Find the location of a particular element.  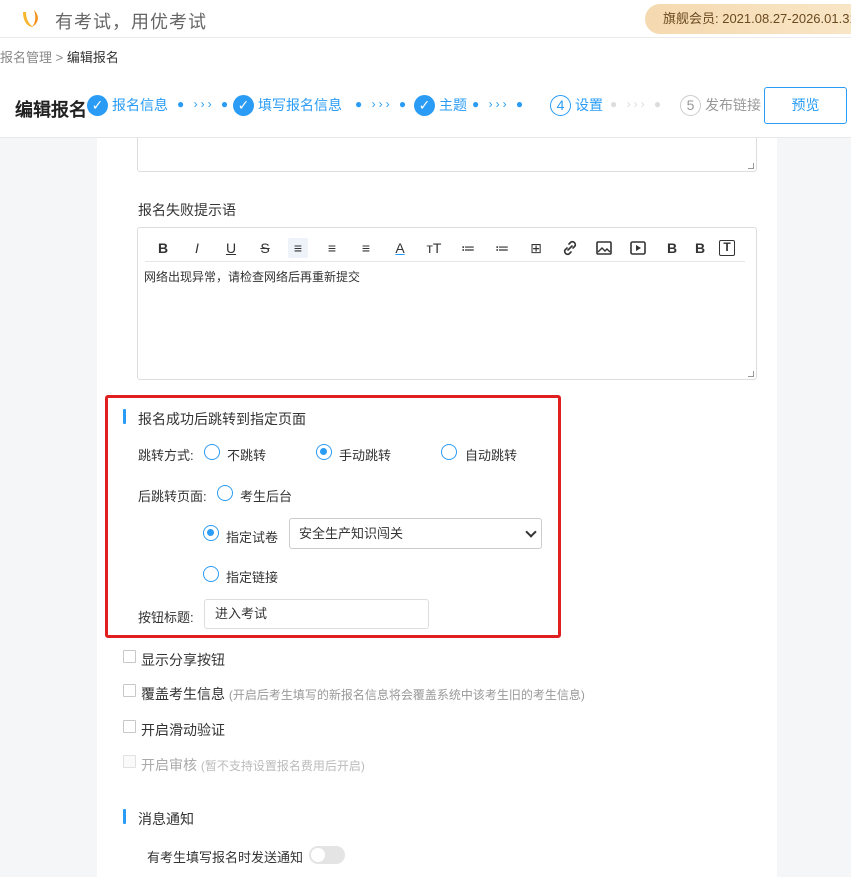

italic-icon: I is located at coordinates (197, 248).